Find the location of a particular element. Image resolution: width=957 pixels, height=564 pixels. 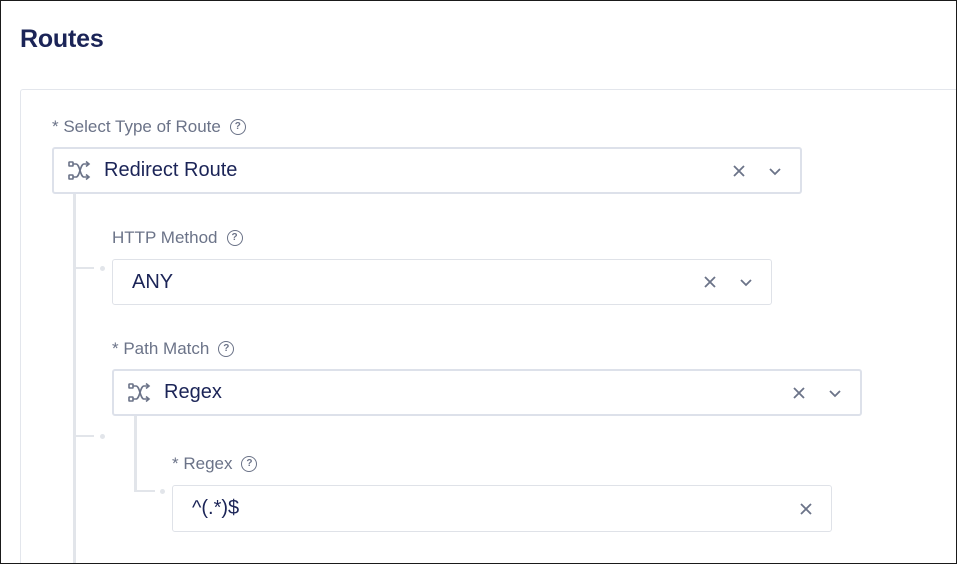

tree-line-main is located at coordinates (74, 378).